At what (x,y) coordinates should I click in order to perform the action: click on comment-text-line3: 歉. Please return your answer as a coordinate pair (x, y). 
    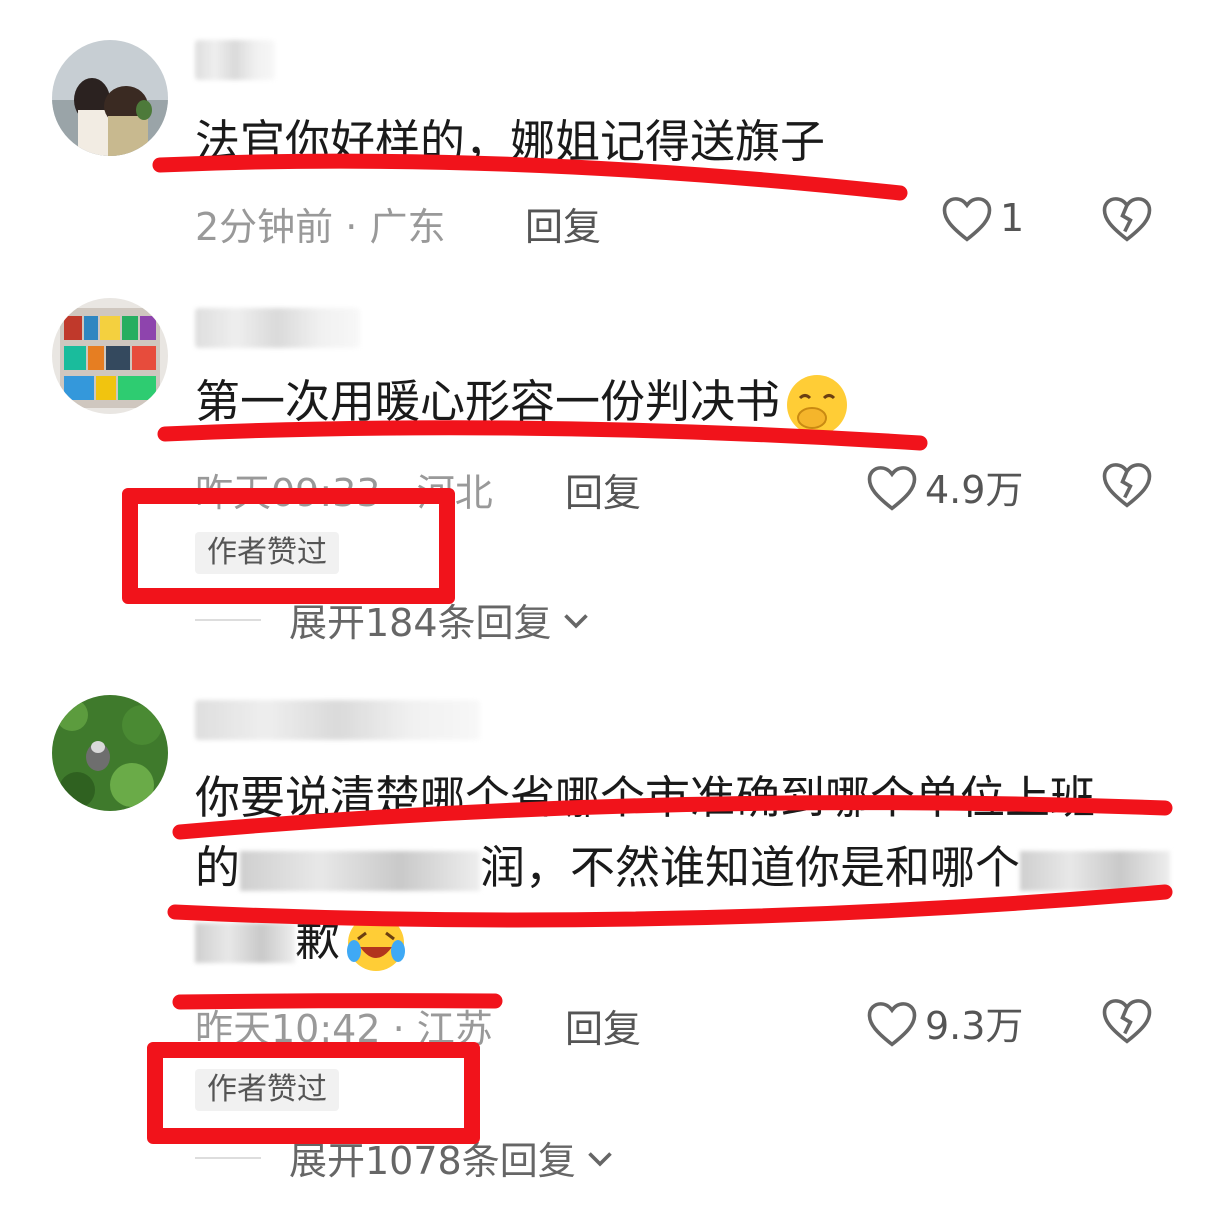
    Looking at the image, I should click on (301, 941).